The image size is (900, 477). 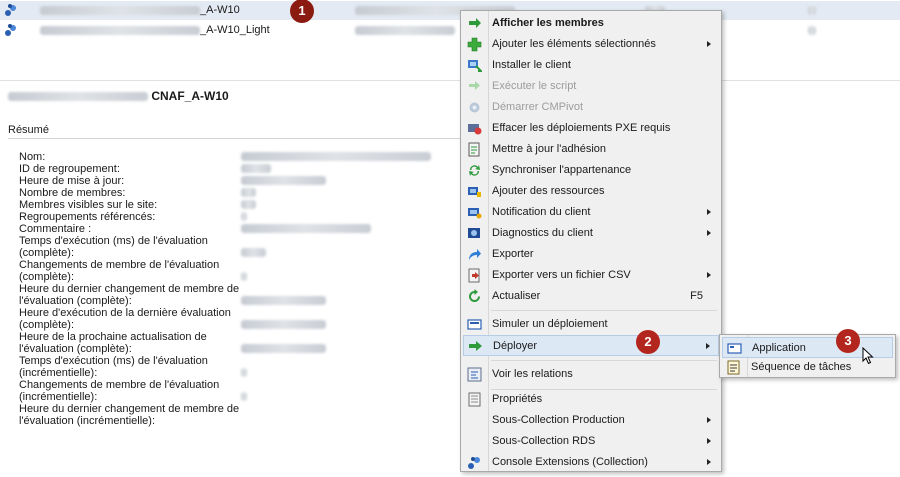 I want to click on collection-name: _A-W10_Light, so click(x=235, y=30).